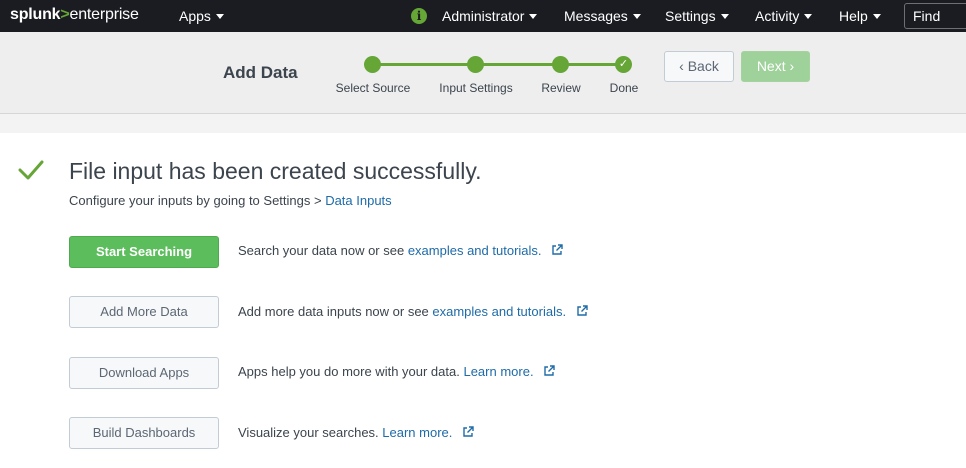 The width and height of the screenshot is (966, 468). Describe the element at coordinates (703, 66) in the screenshot. I see `back-button-label: Back` at that location.